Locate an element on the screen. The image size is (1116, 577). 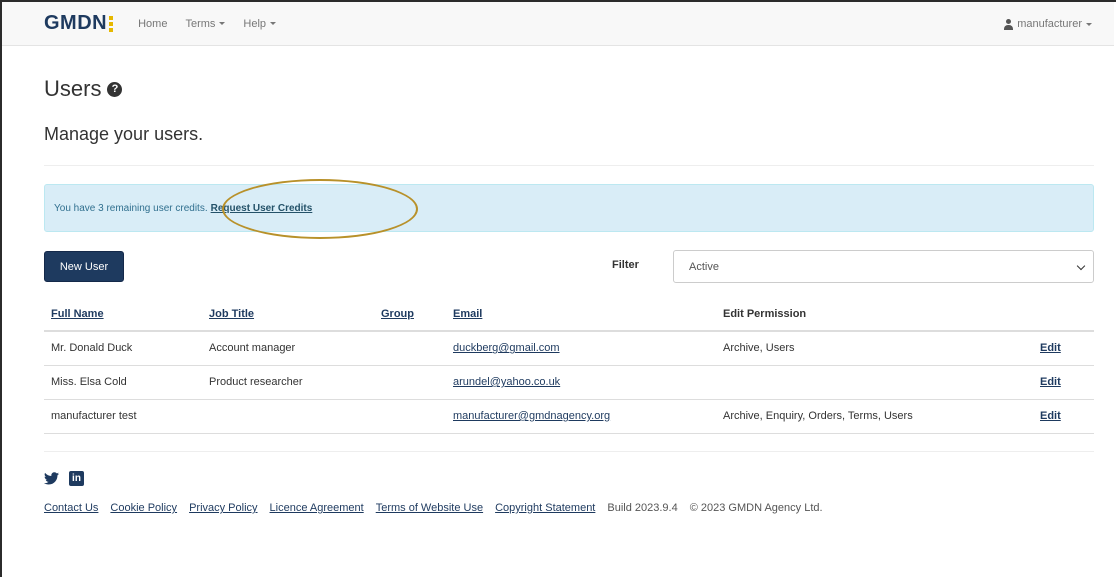
footer-cookie-policy-link: Cookie Policy is located at coordinates (143, 508).